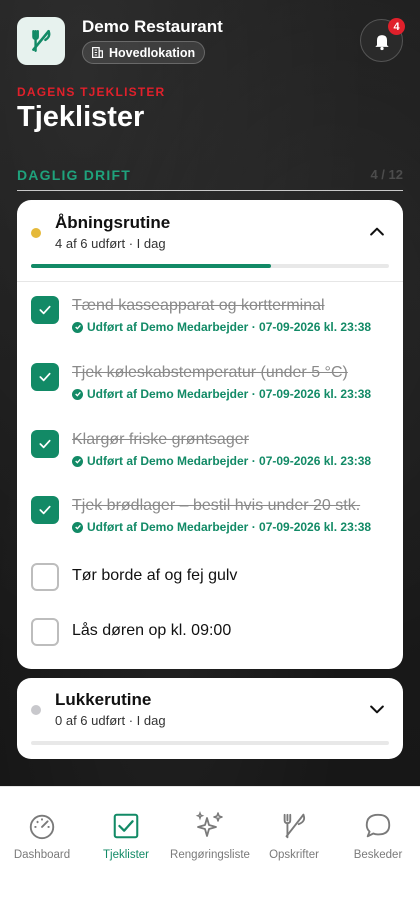 This screenshot has height=909, width=420. I want to click on restaurant-logo, so click(41, 41).